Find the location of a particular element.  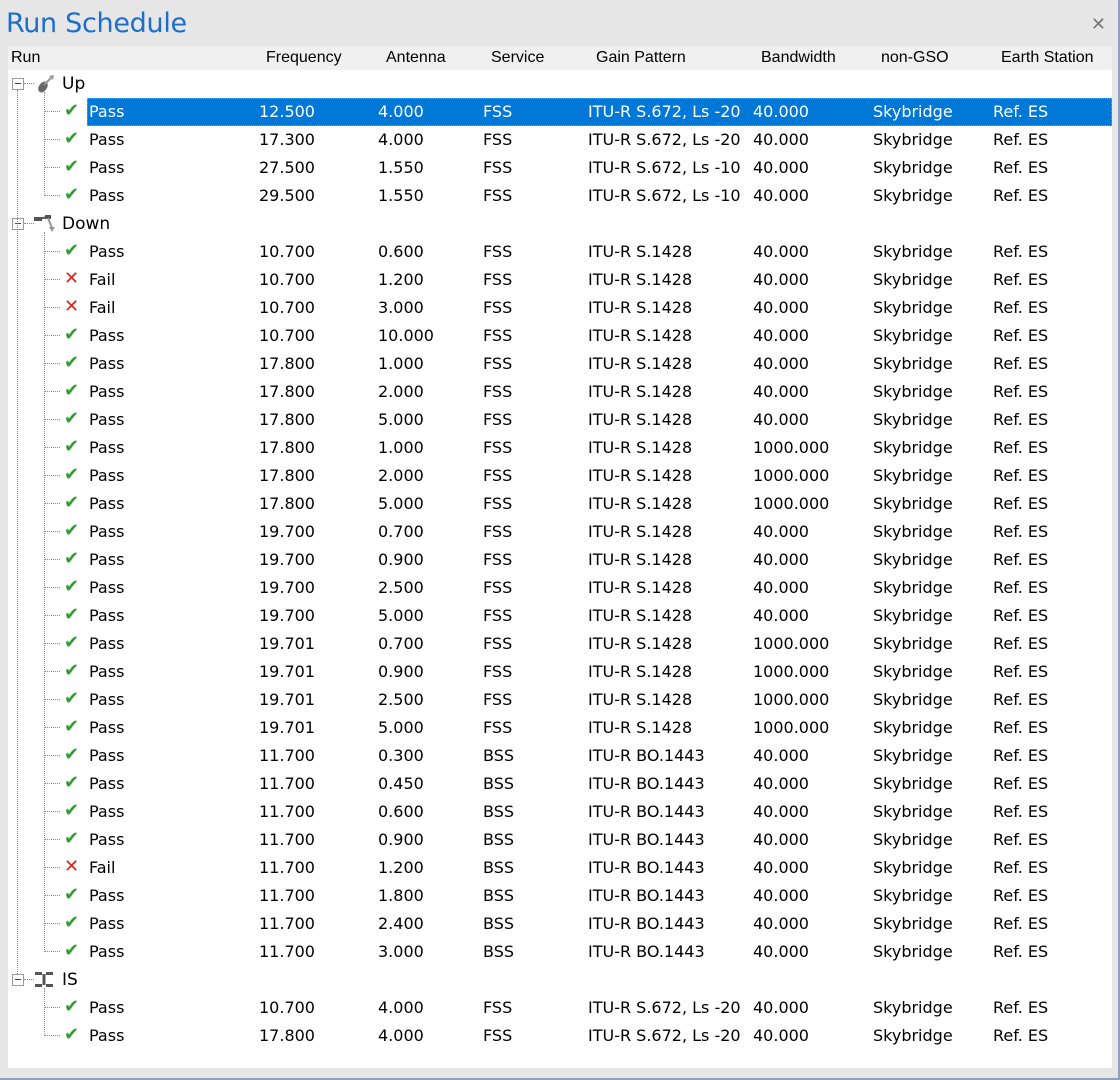

frequency-cell: 19.701 is located at coordinates (287, 643).